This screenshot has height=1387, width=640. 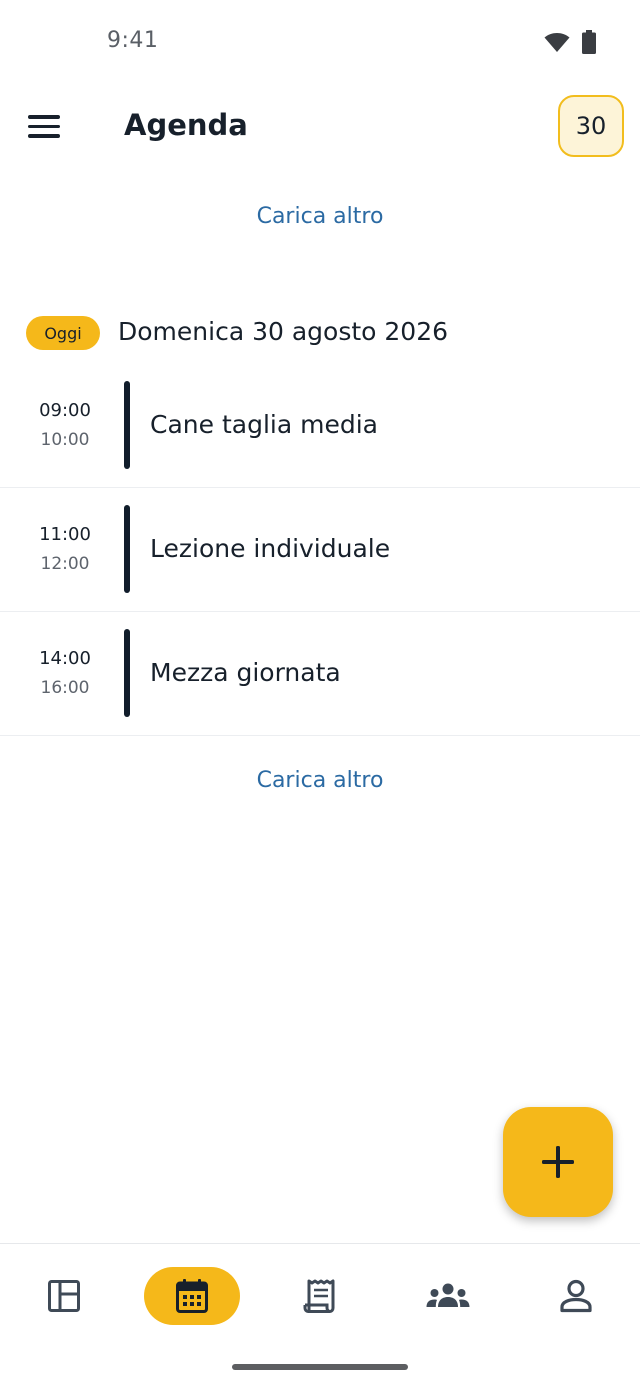 What do you see at coordinates (283, 331) in the screenshot?
I see `day-date-label: Domenica 30 agosto 2026` at bounding box center [283, 331].